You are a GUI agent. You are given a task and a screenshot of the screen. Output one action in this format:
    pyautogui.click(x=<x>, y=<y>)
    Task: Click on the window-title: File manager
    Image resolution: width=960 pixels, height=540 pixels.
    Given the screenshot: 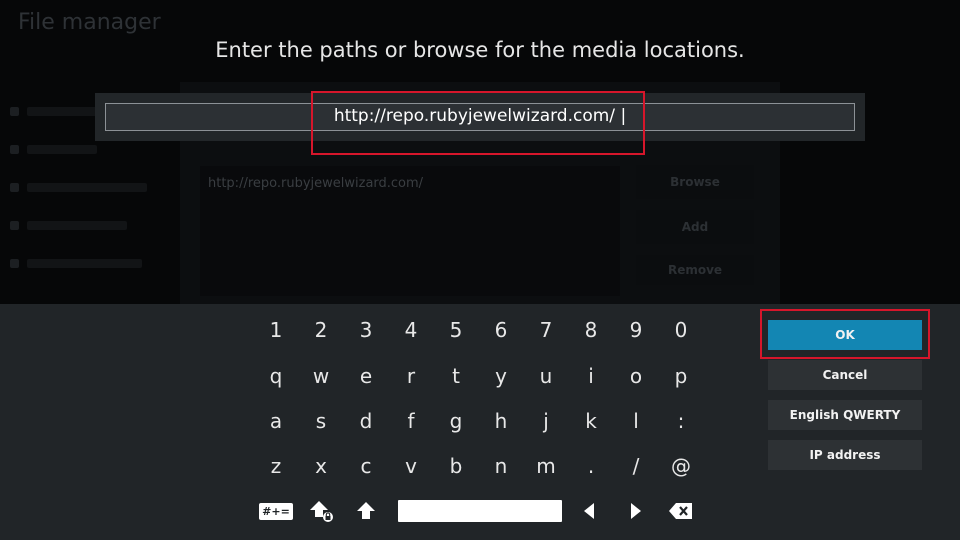 What is the action you would take?
    pyautogui.click(x=89, y=22)
    